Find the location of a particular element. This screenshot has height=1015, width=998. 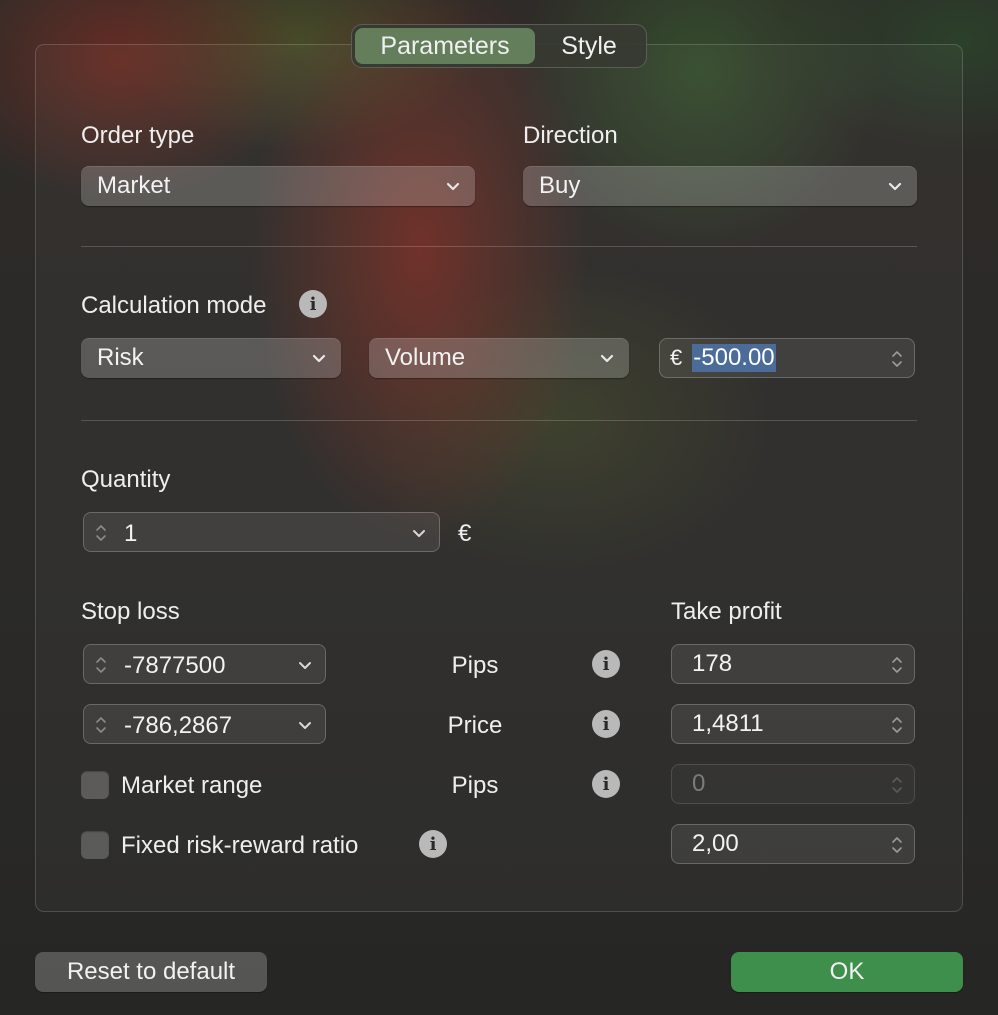

stop-loss-price-combo: -786,2867 is located at coordinates (204, 724).